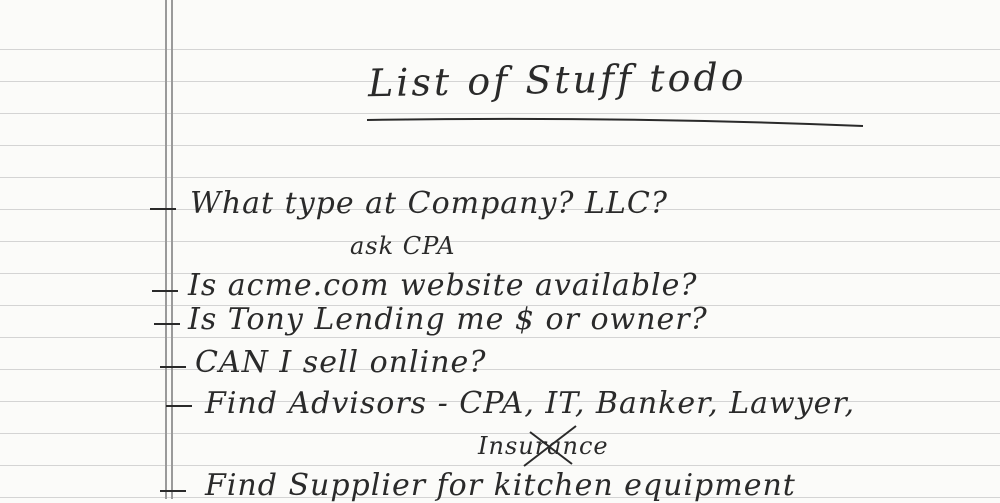 Image resolution: width=1000 pixels, height=503 pixels. What do you see at coordinates (443, 285) in the screenshot?
I see `list-item: Is acme.com website available?` at bounding box center [443, 285].